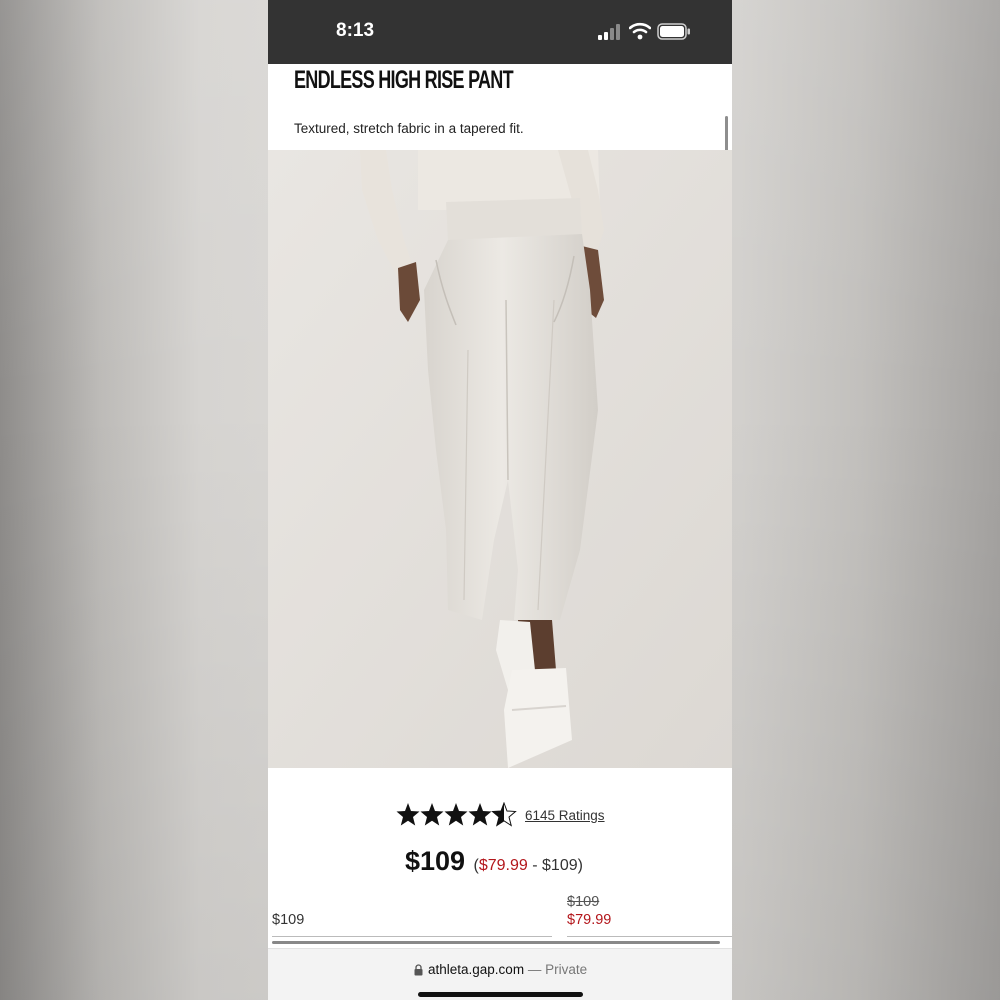 The height and width of the screenshot is (1000, 1000). I want to click on price-range-sale: $79.99, so click(503, 865).